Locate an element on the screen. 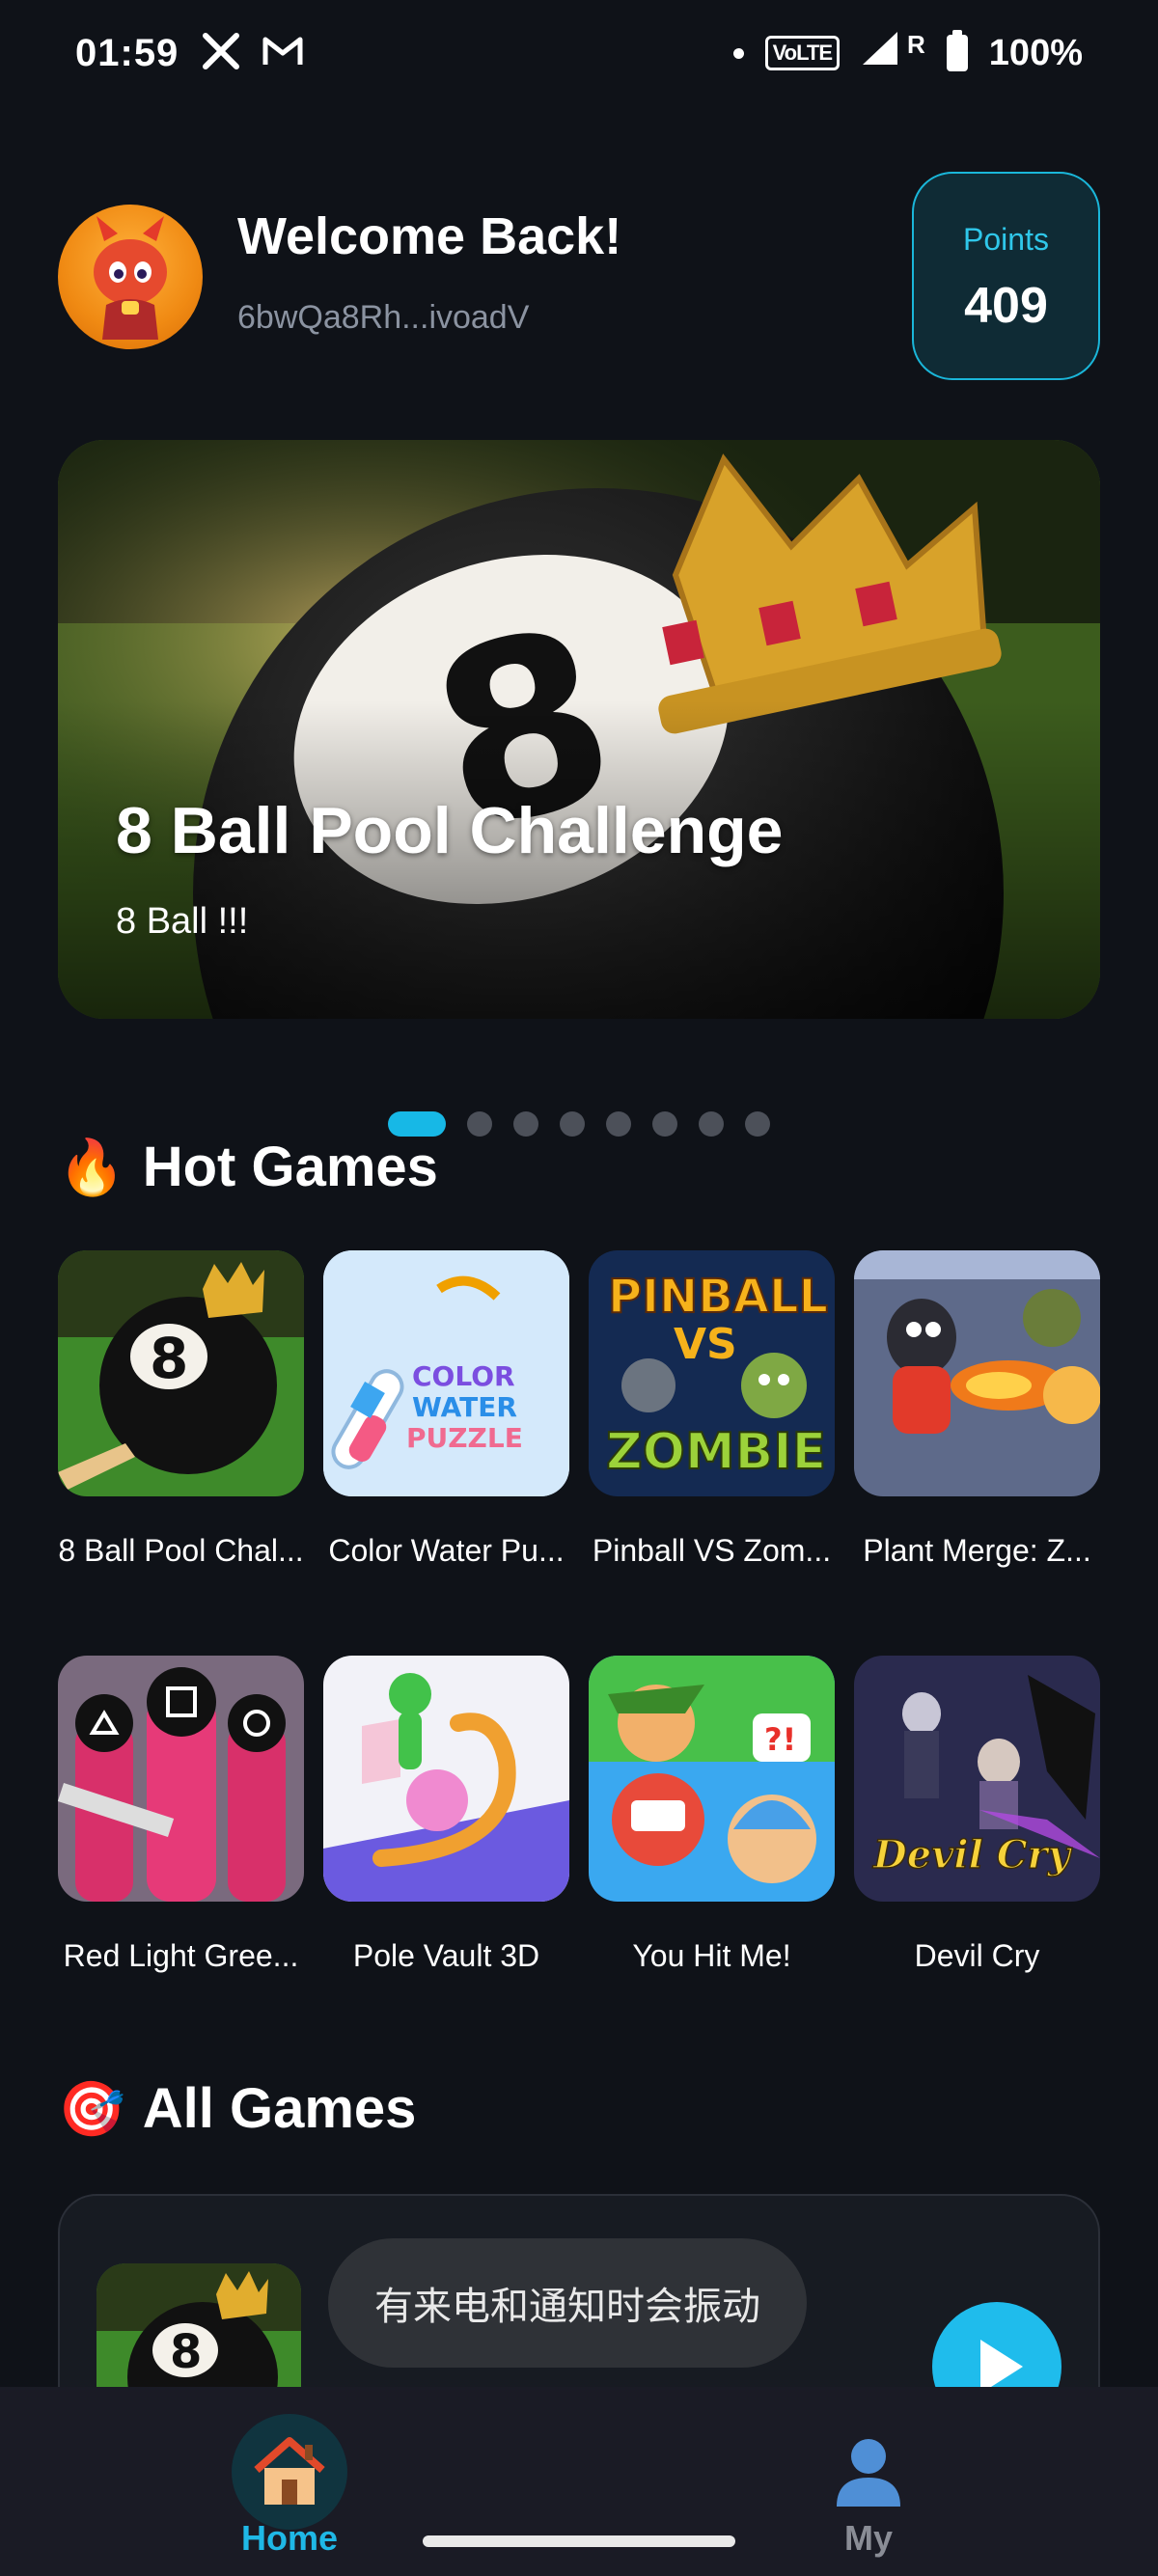  game-tile: ?! You Hit Me! is located at coordinates (712, 1815).